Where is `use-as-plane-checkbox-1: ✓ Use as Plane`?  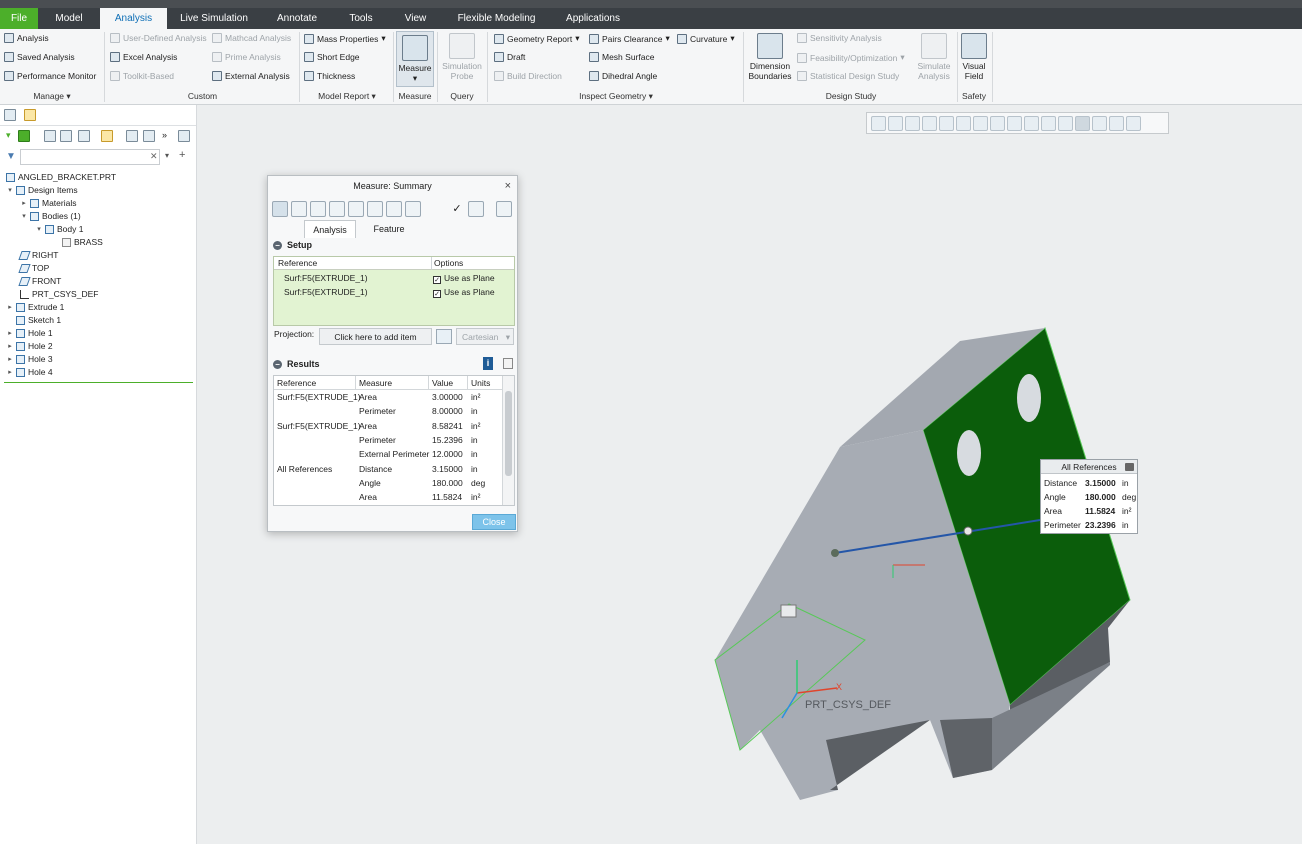 use-as-plane-checkbox-1: ✓ Use as Plane is located at coordinates (464, 278).